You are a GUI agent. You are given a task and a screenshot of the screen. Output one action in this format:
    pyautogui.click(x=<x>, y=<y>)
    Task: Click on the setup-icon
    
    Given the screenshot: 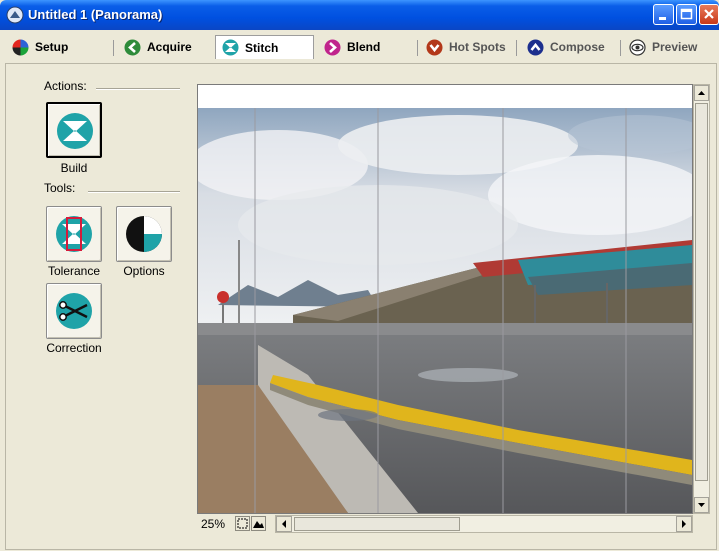 What is the action you would take?
    pyautogui.click(x=20, y=47)
    